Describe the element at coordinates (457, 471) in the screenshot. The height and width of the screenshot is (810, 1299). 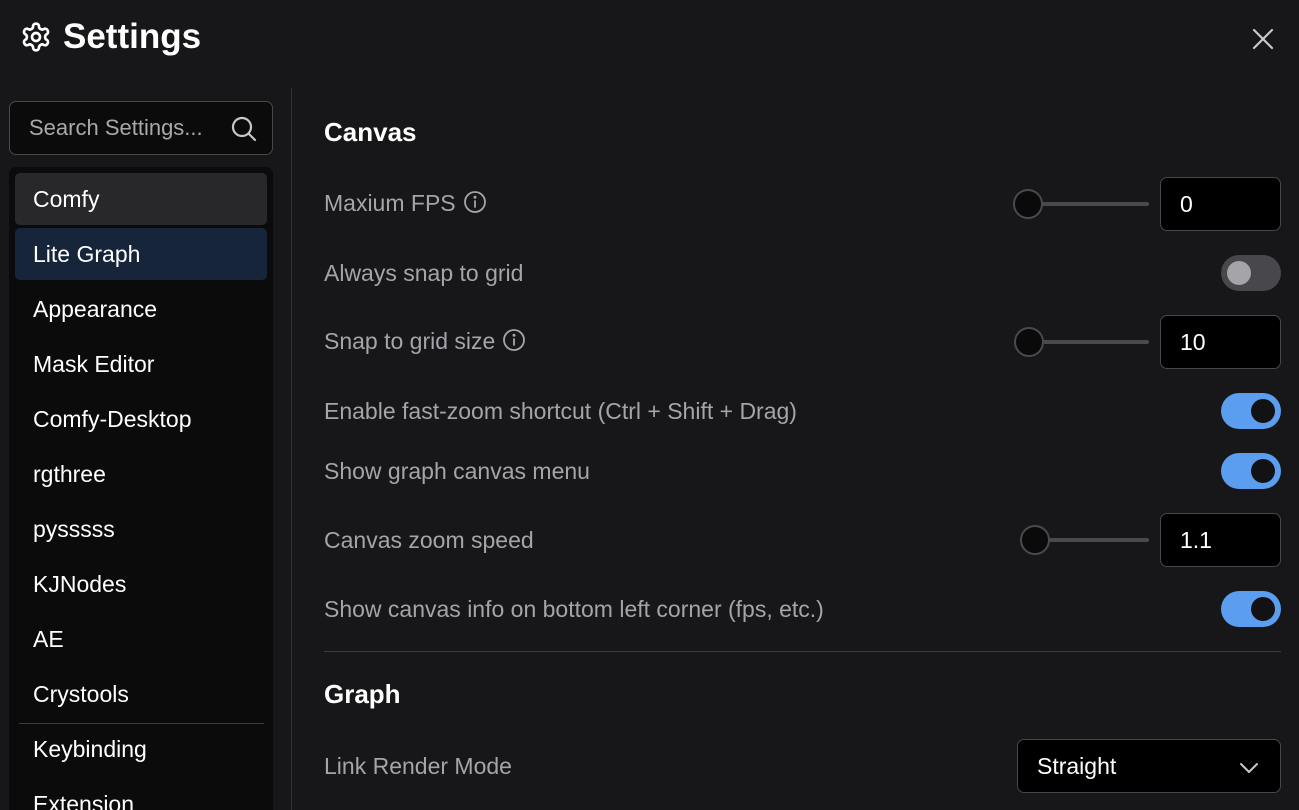
I see `setting-label-canvas-menu: Show graph canvas menu` at that location.